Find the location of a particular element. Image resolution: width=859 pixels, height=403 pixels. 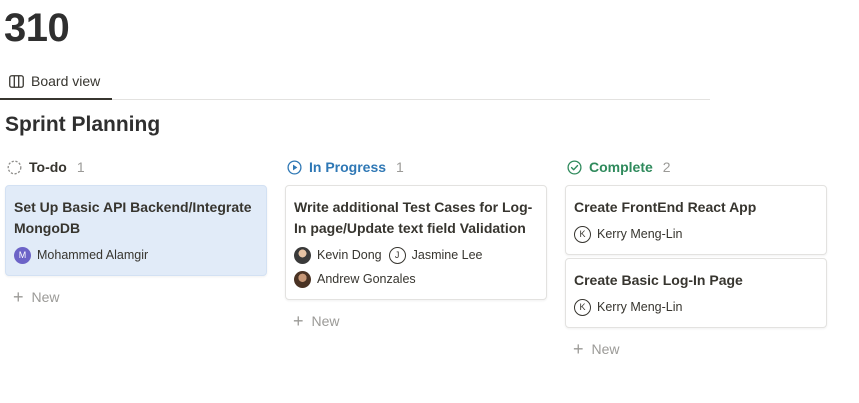

assignees: M Mohammed Alamgir is located at coordinates (136, 255).